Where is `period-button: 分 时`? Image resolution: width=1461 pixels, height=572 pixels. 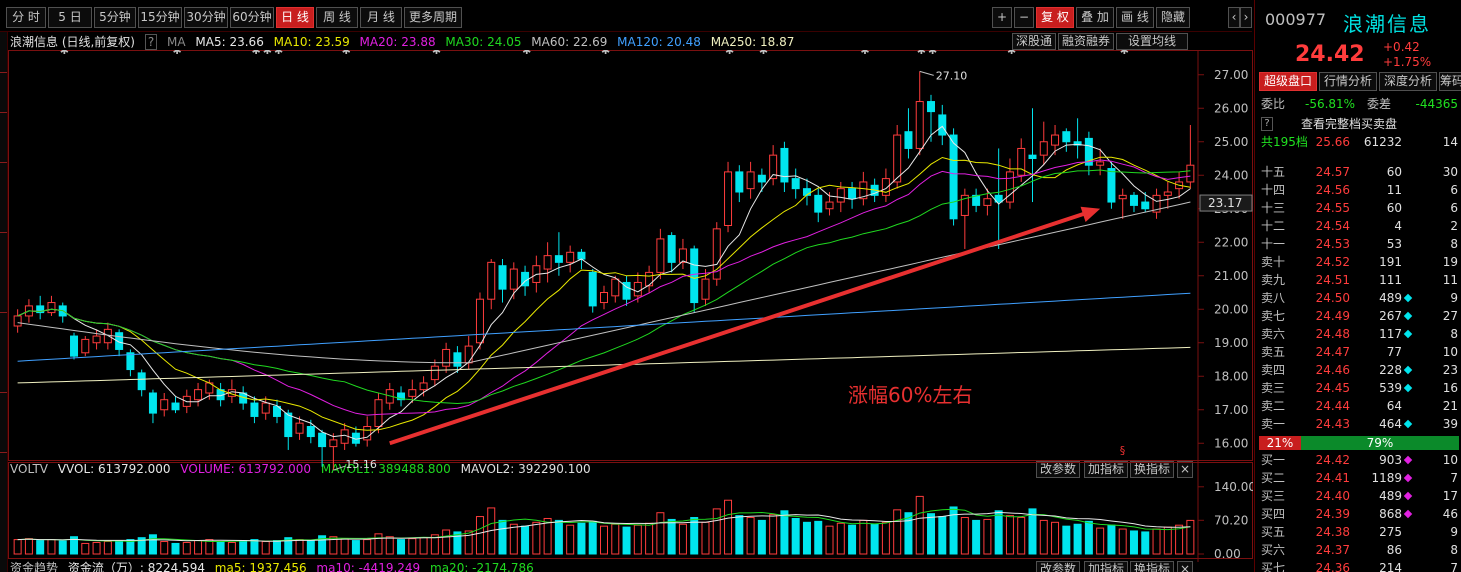 period-button: 分 时 is located at coordinates (26, 17).